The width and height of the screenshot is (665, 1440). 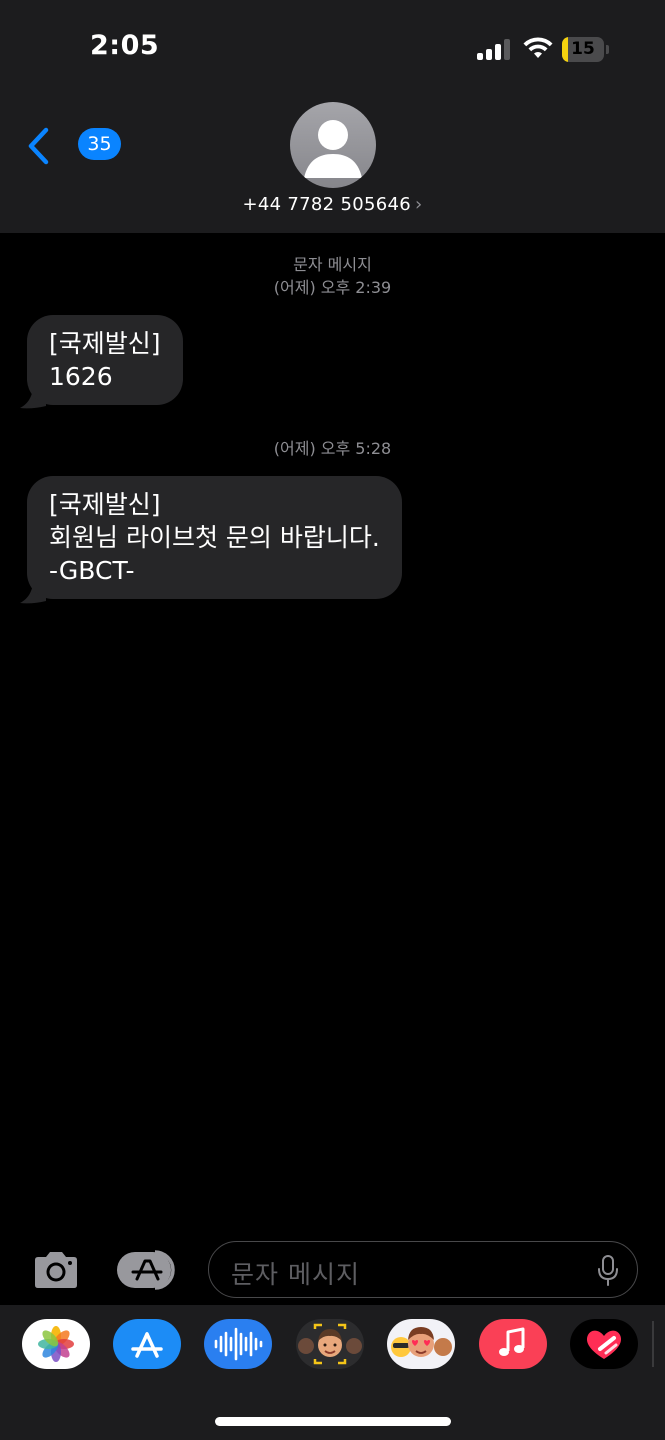 What do you see at coordinates (332, 287) in the screenshot?
I see `message-timestamp: (어제) 오후 2:39` at bounding box center [332, 287].